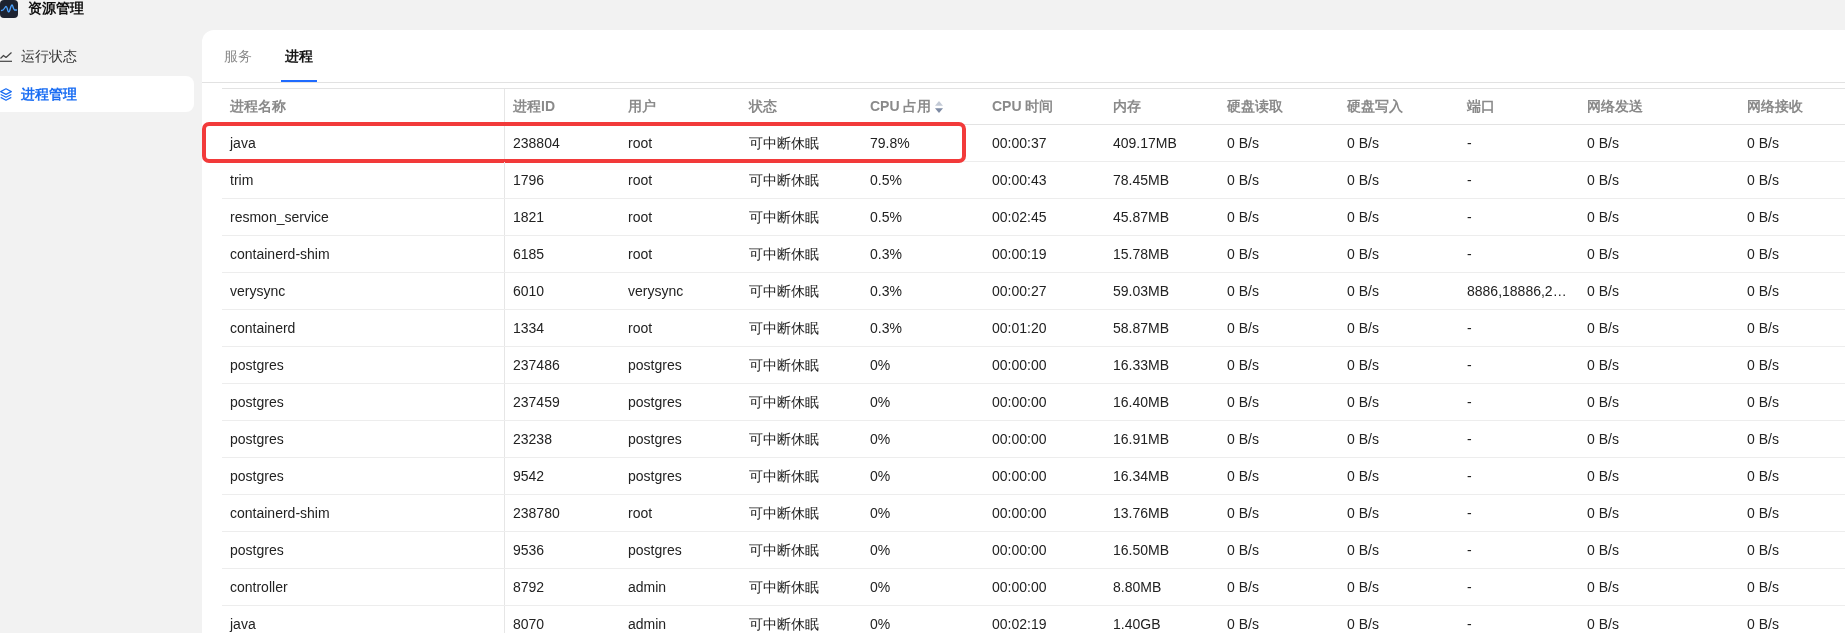 Image resolution: width=1845 pixels, height=633 pixels. I want to click on column-header: 进程ID, so click(534, 106).